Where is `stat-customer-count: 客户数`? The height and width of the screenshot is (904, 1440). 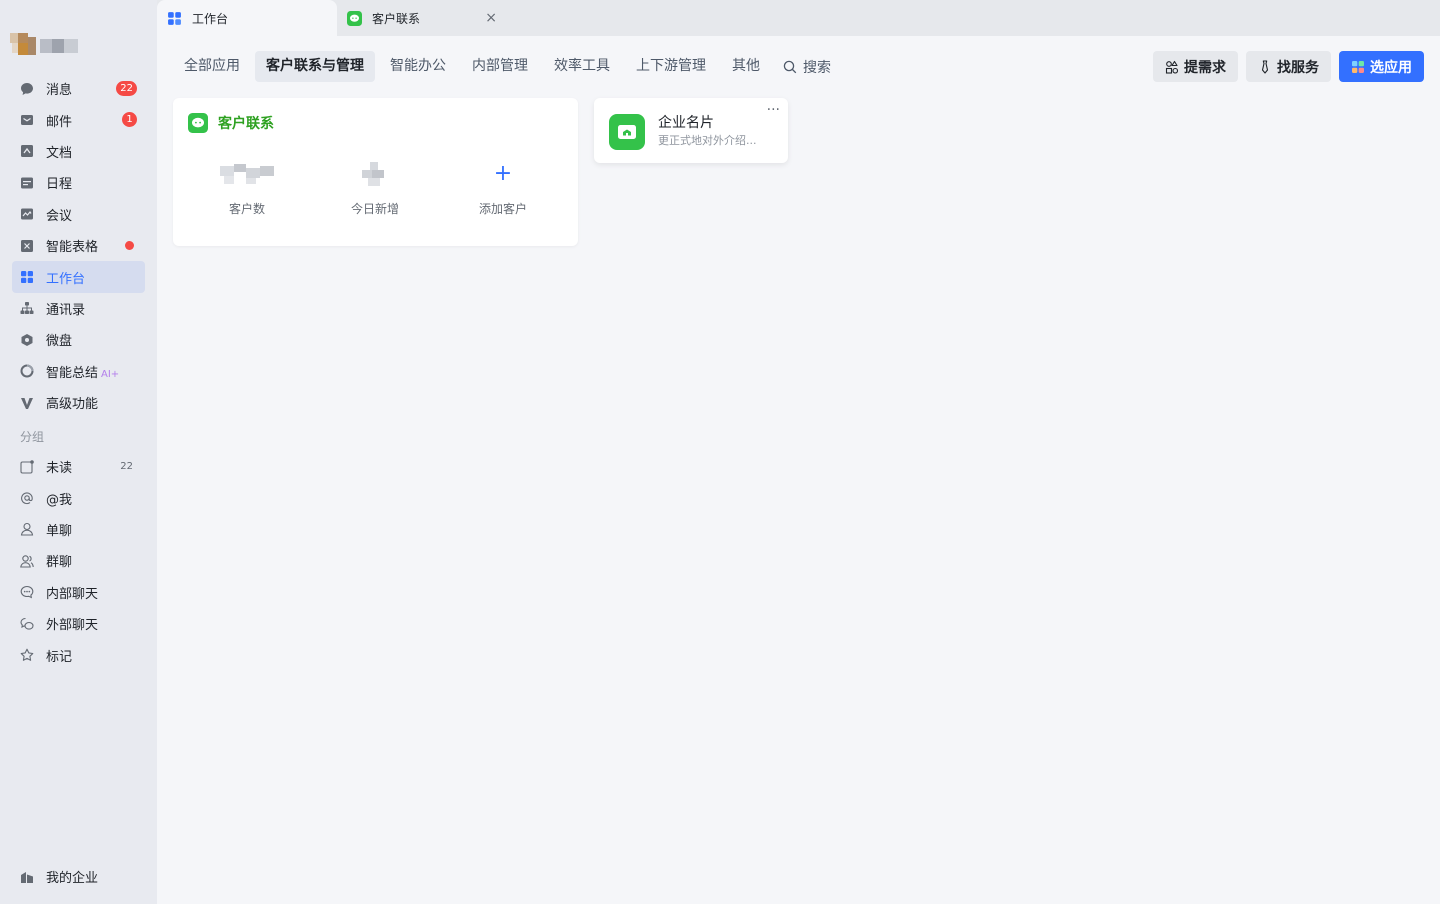
stat-customer-count: 客户数 is located at coordinates (247, 188).